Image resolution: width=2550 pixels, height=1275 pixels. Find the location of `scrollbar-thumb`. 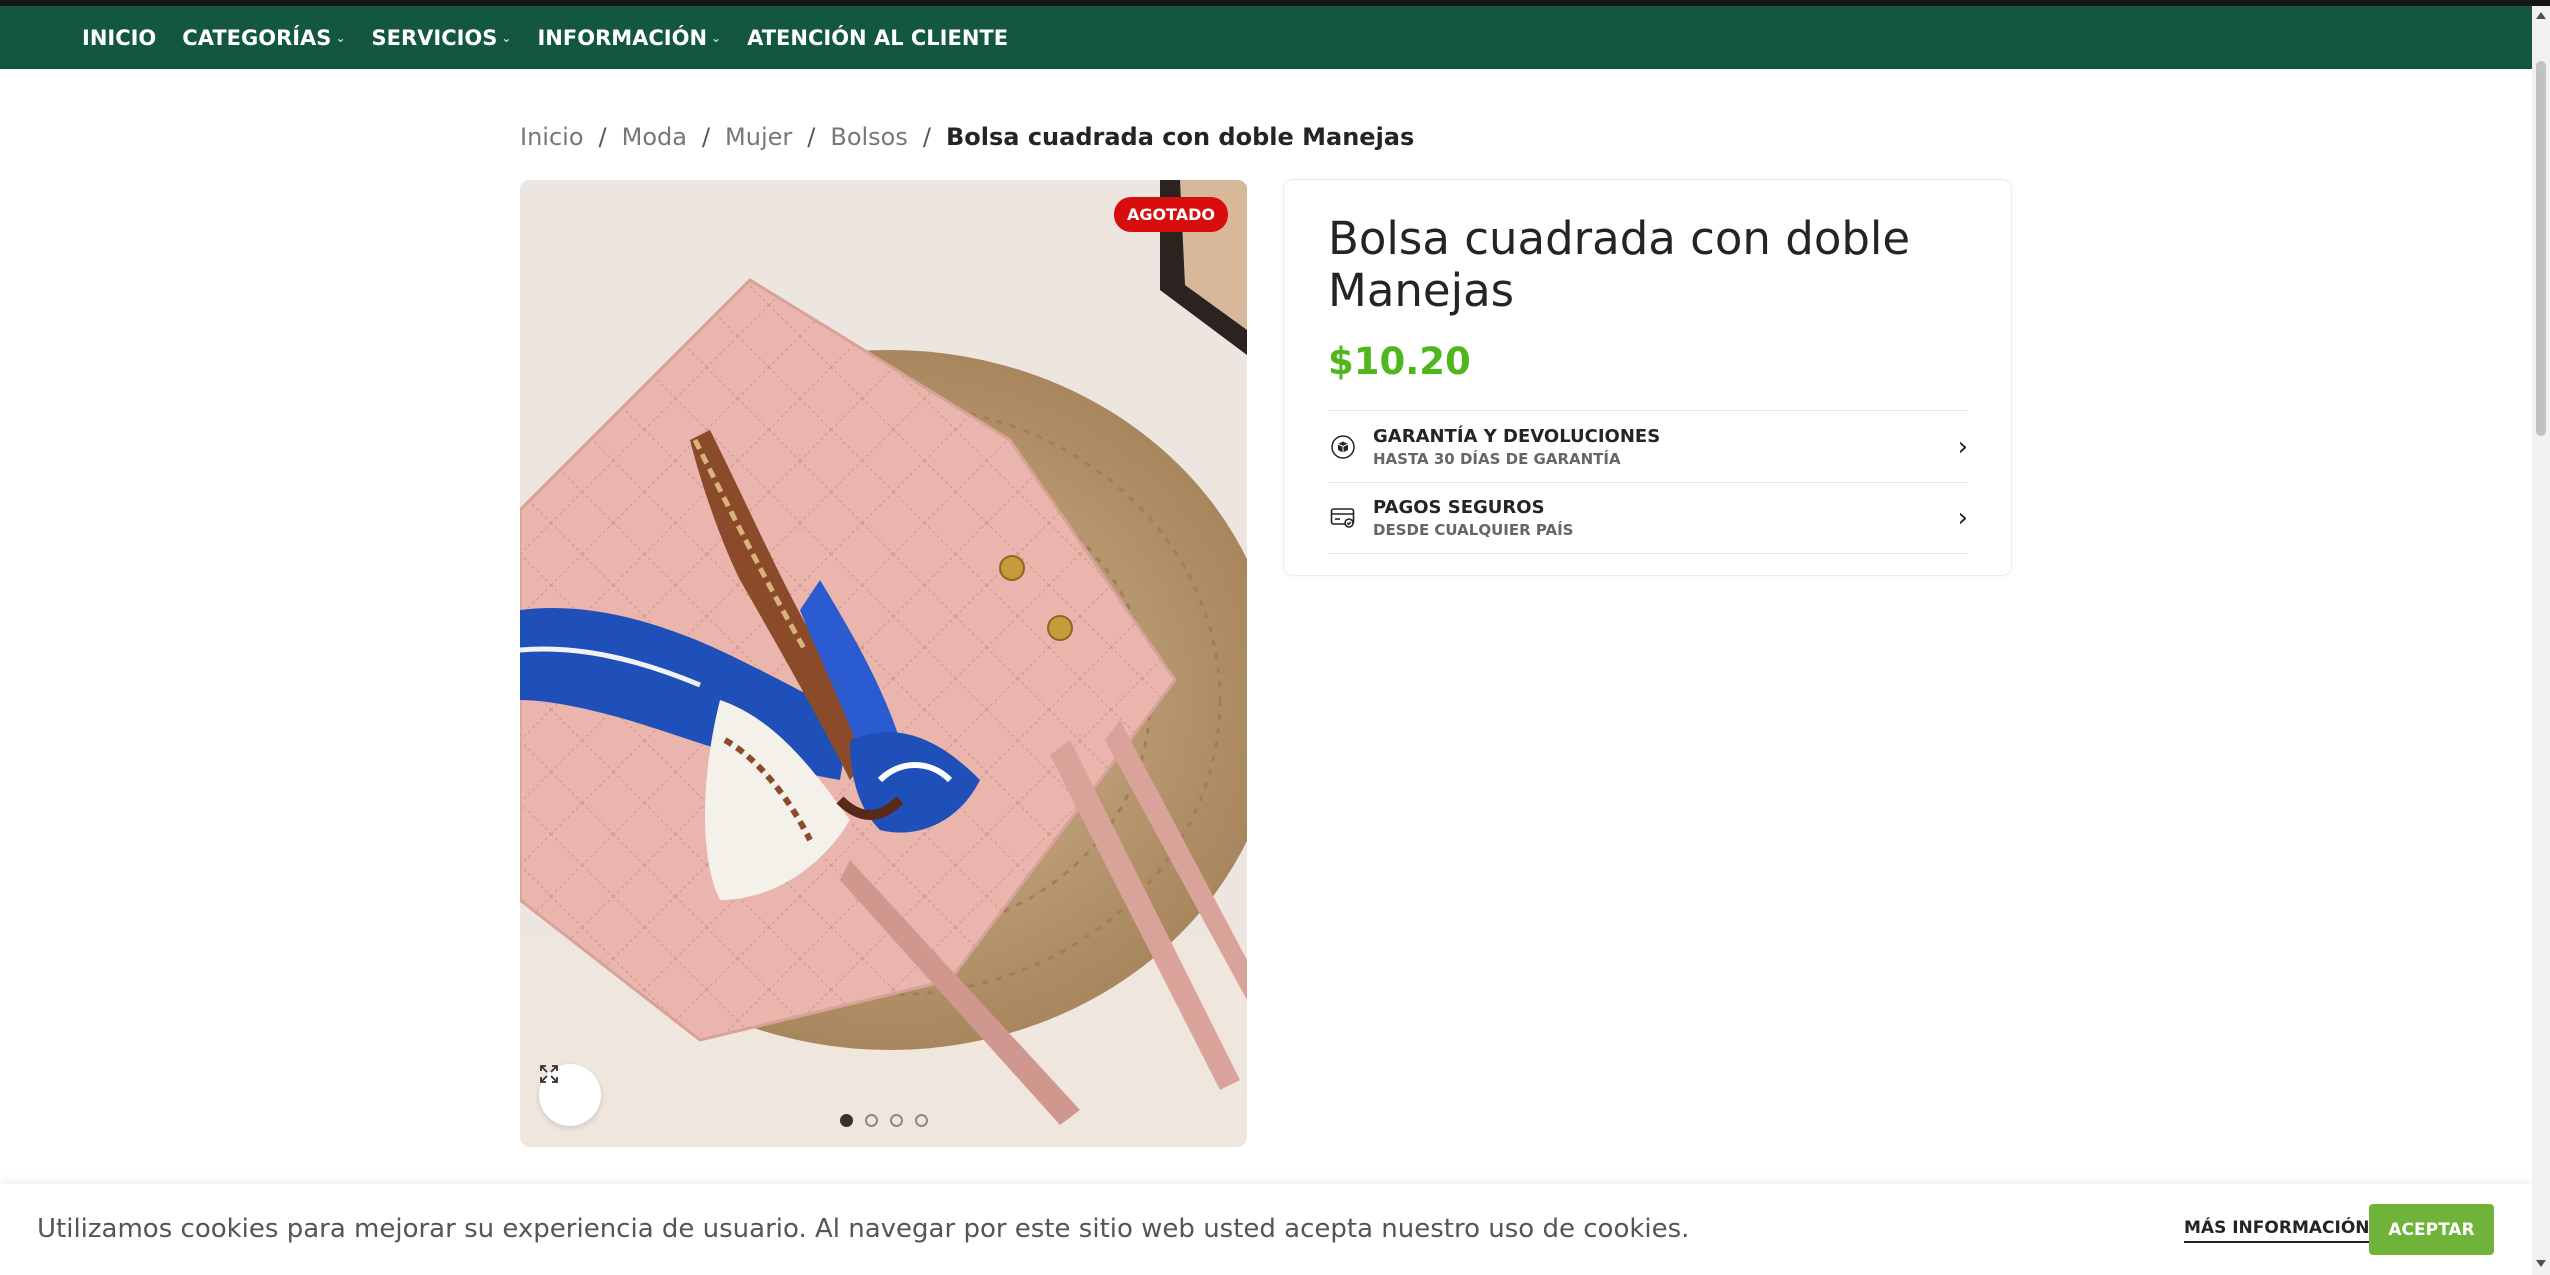

scrollbar-thumb is located at coordinates (2541, 248).